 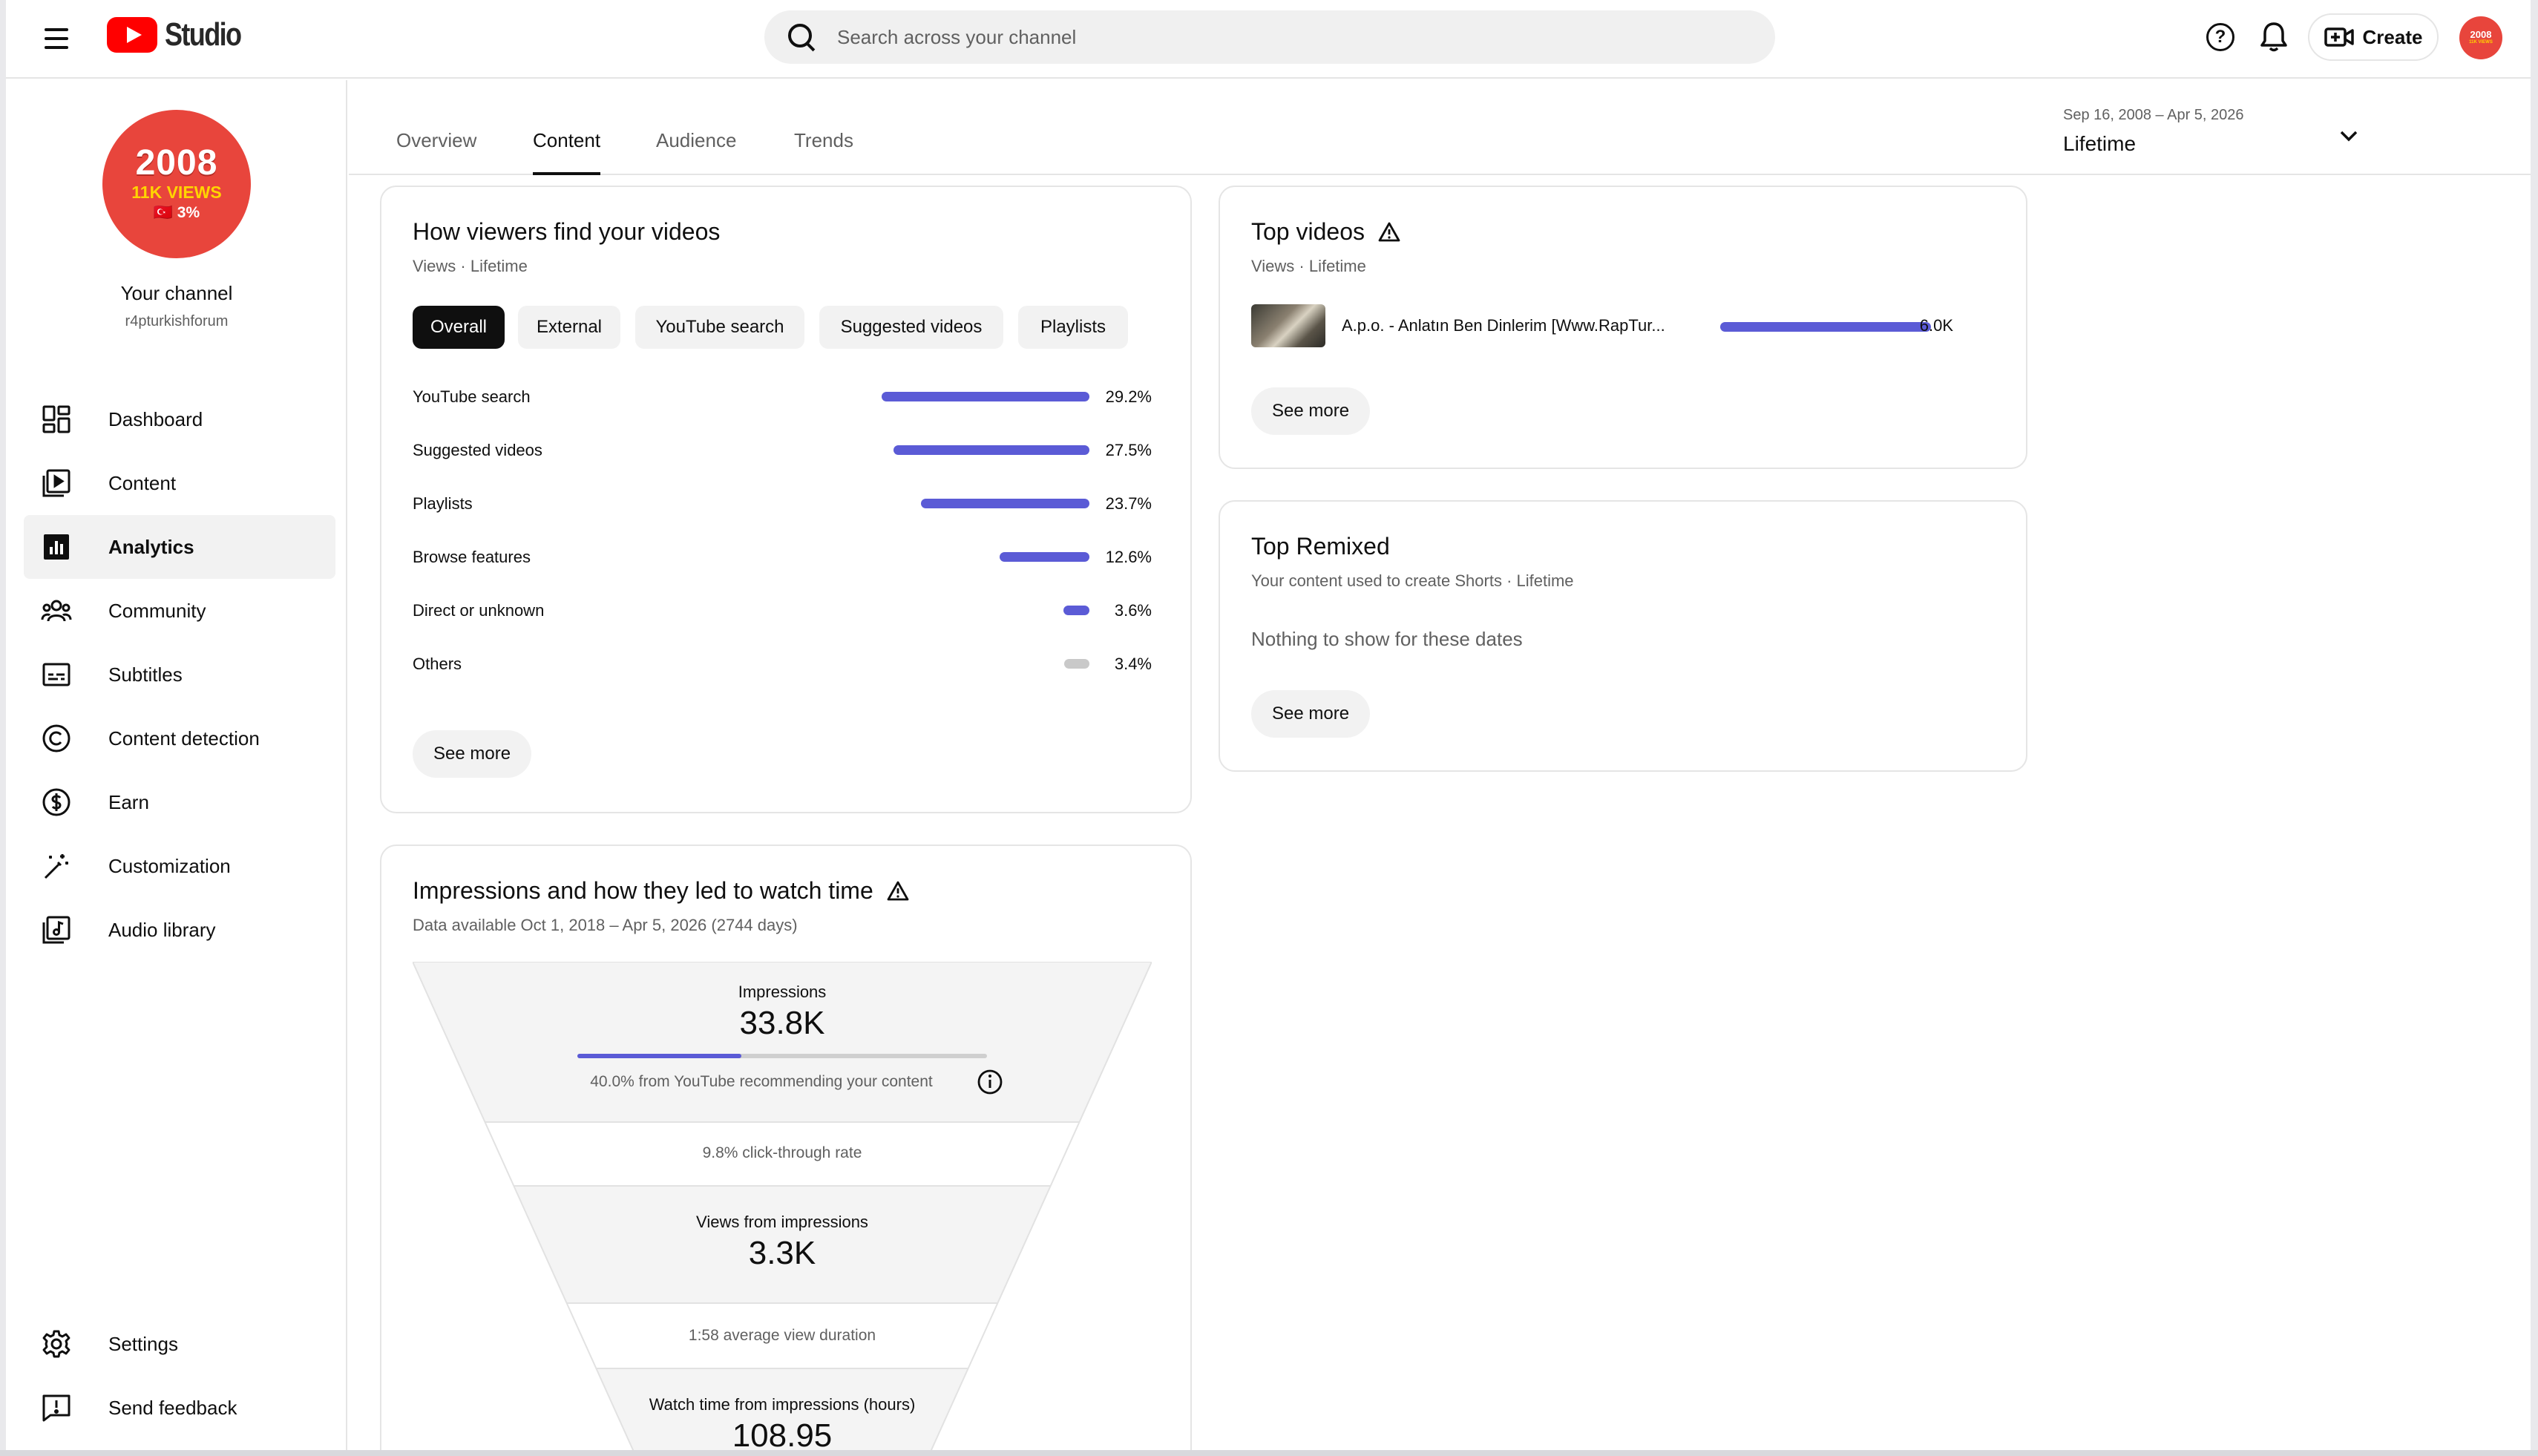 I want to click on traffic-source-value: 3.6%, so click(x=1133, y=611).